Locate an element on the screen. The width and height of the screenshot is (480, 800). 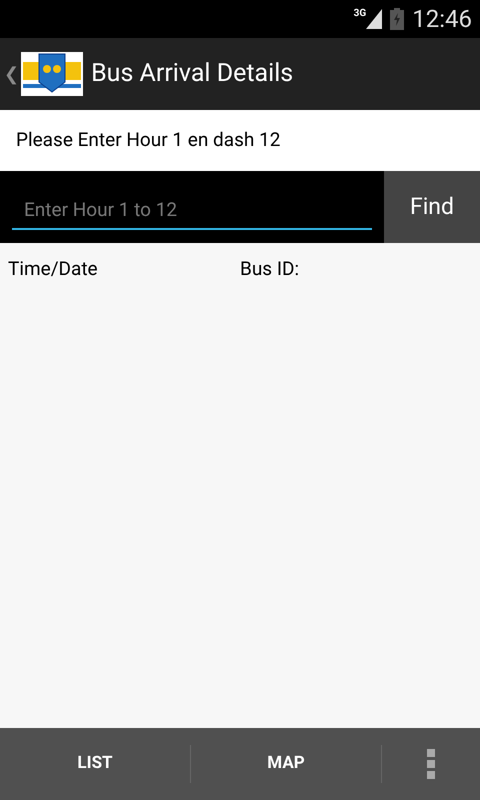
tab-button: LIST is located at coordinates (95, 764).